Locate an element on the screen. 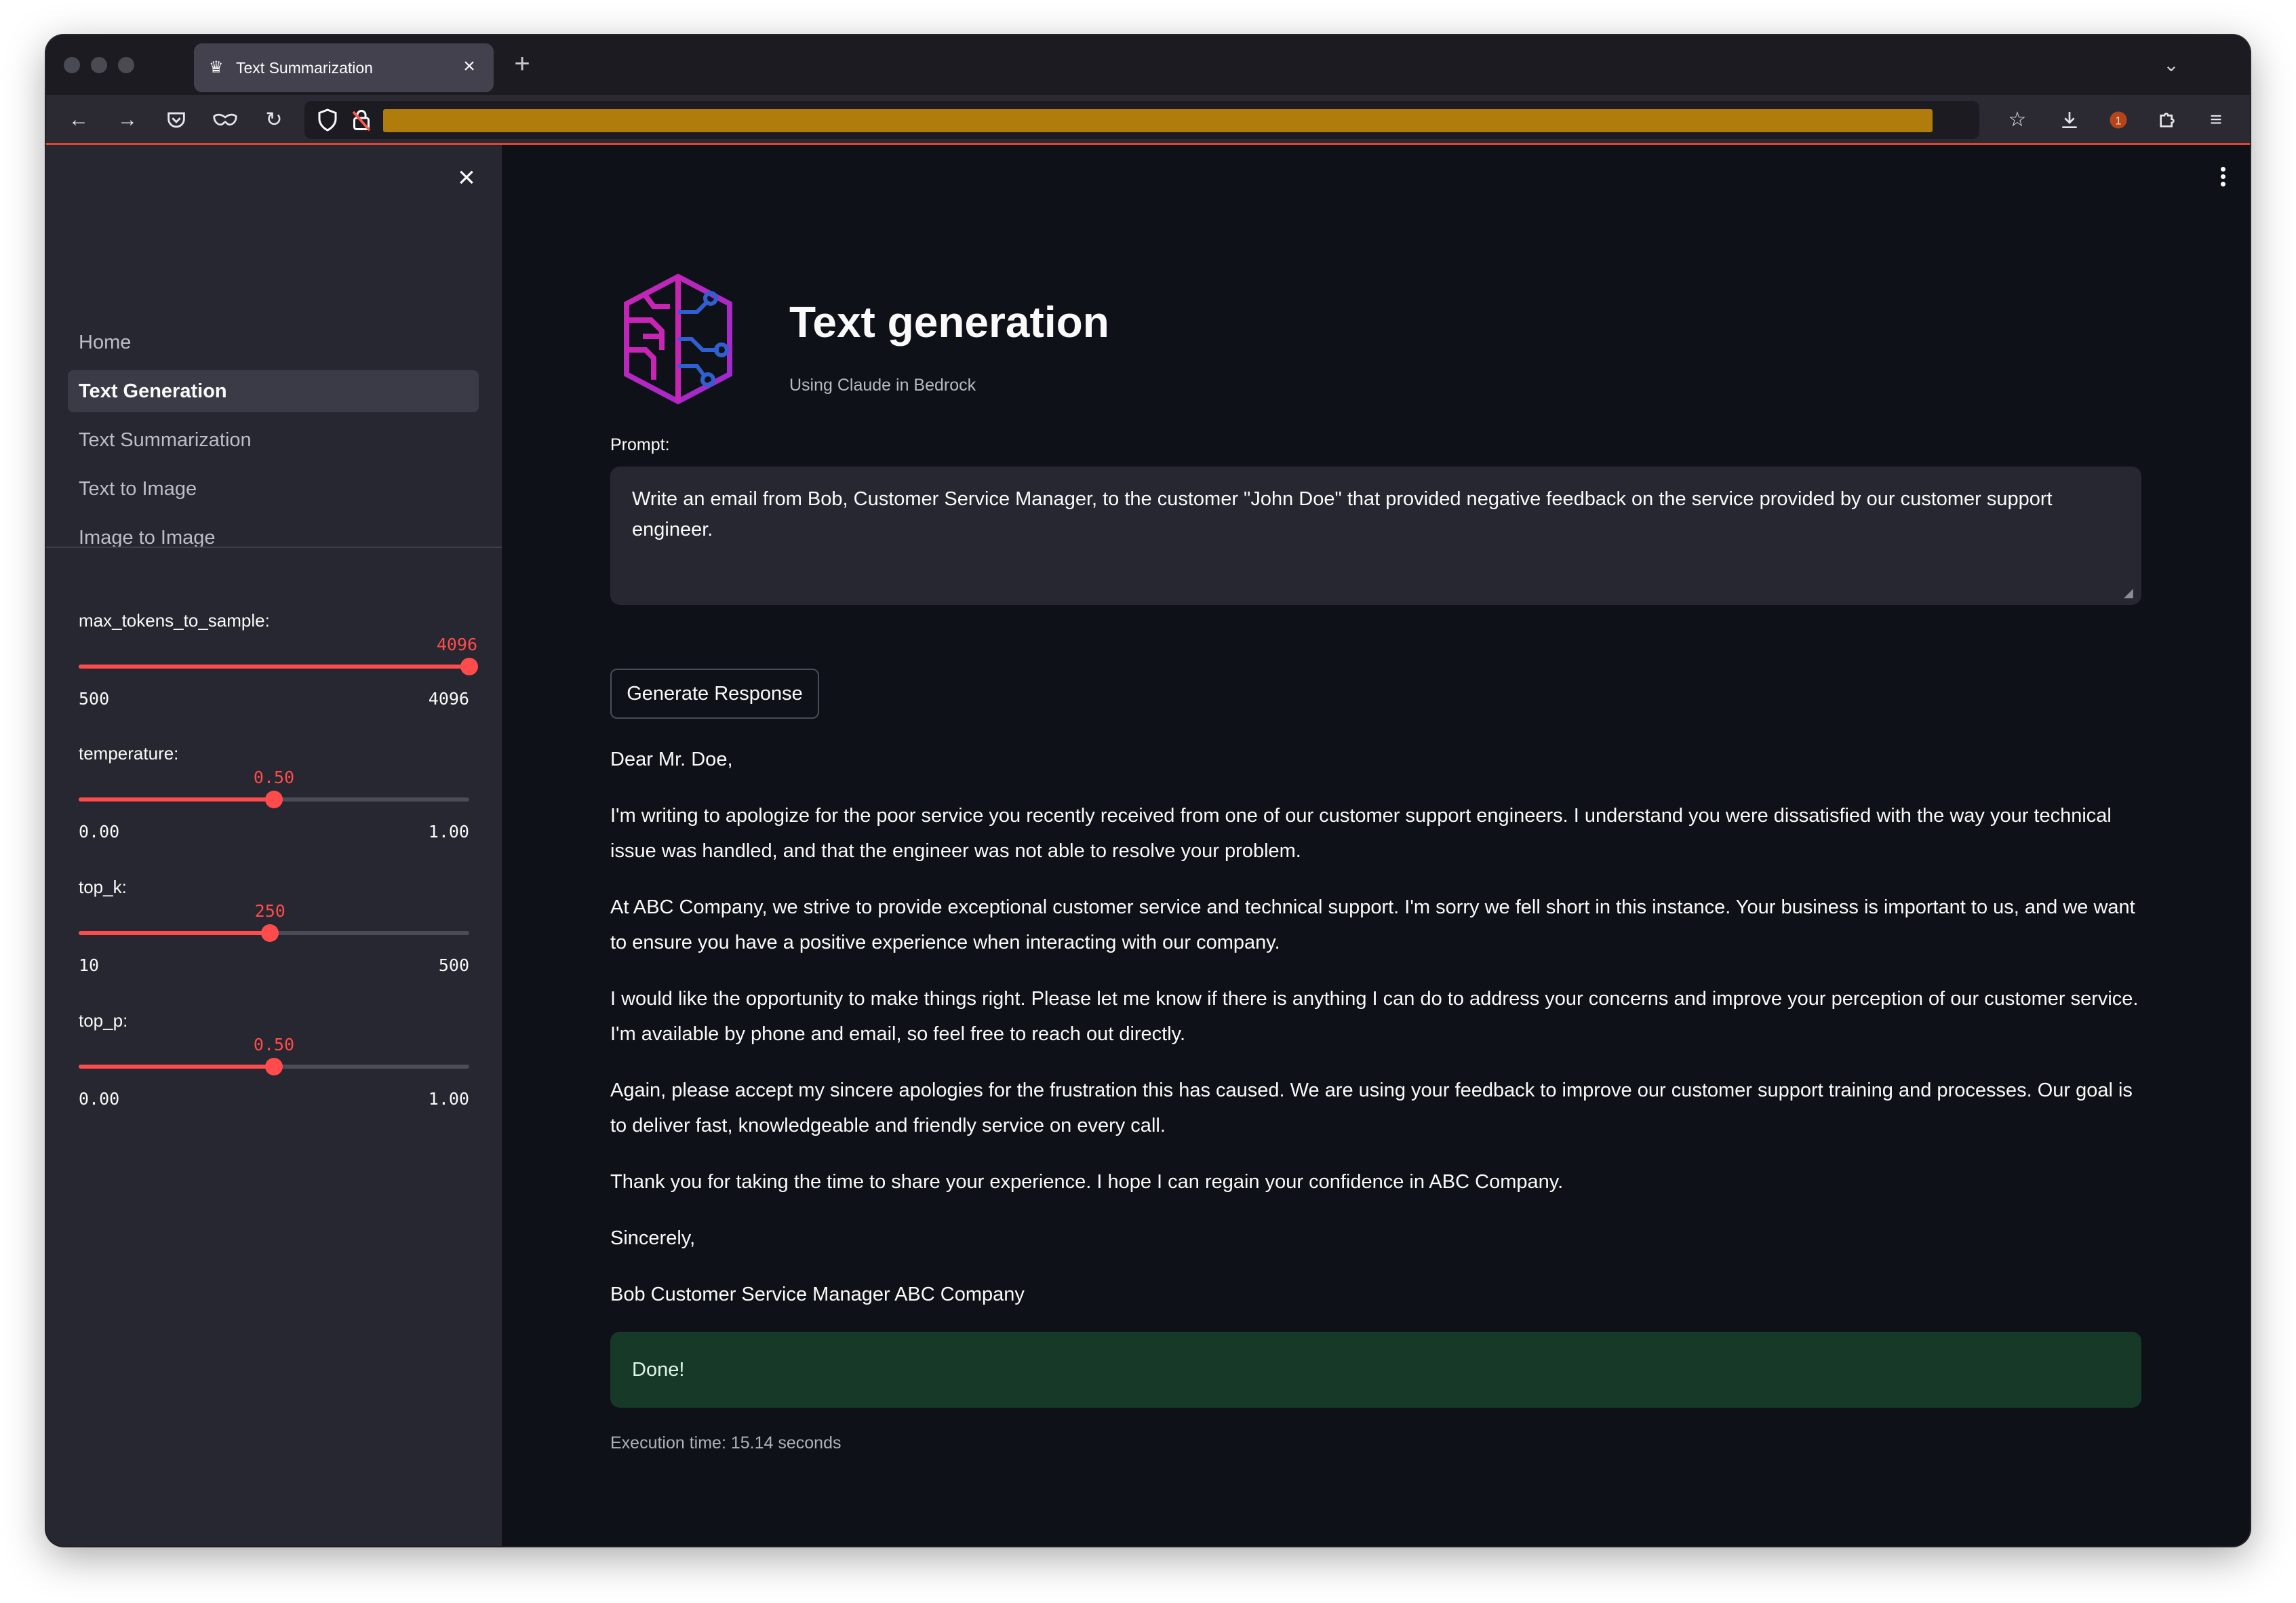  tab-title: Text Summarization is located at coordinates (304, 68).